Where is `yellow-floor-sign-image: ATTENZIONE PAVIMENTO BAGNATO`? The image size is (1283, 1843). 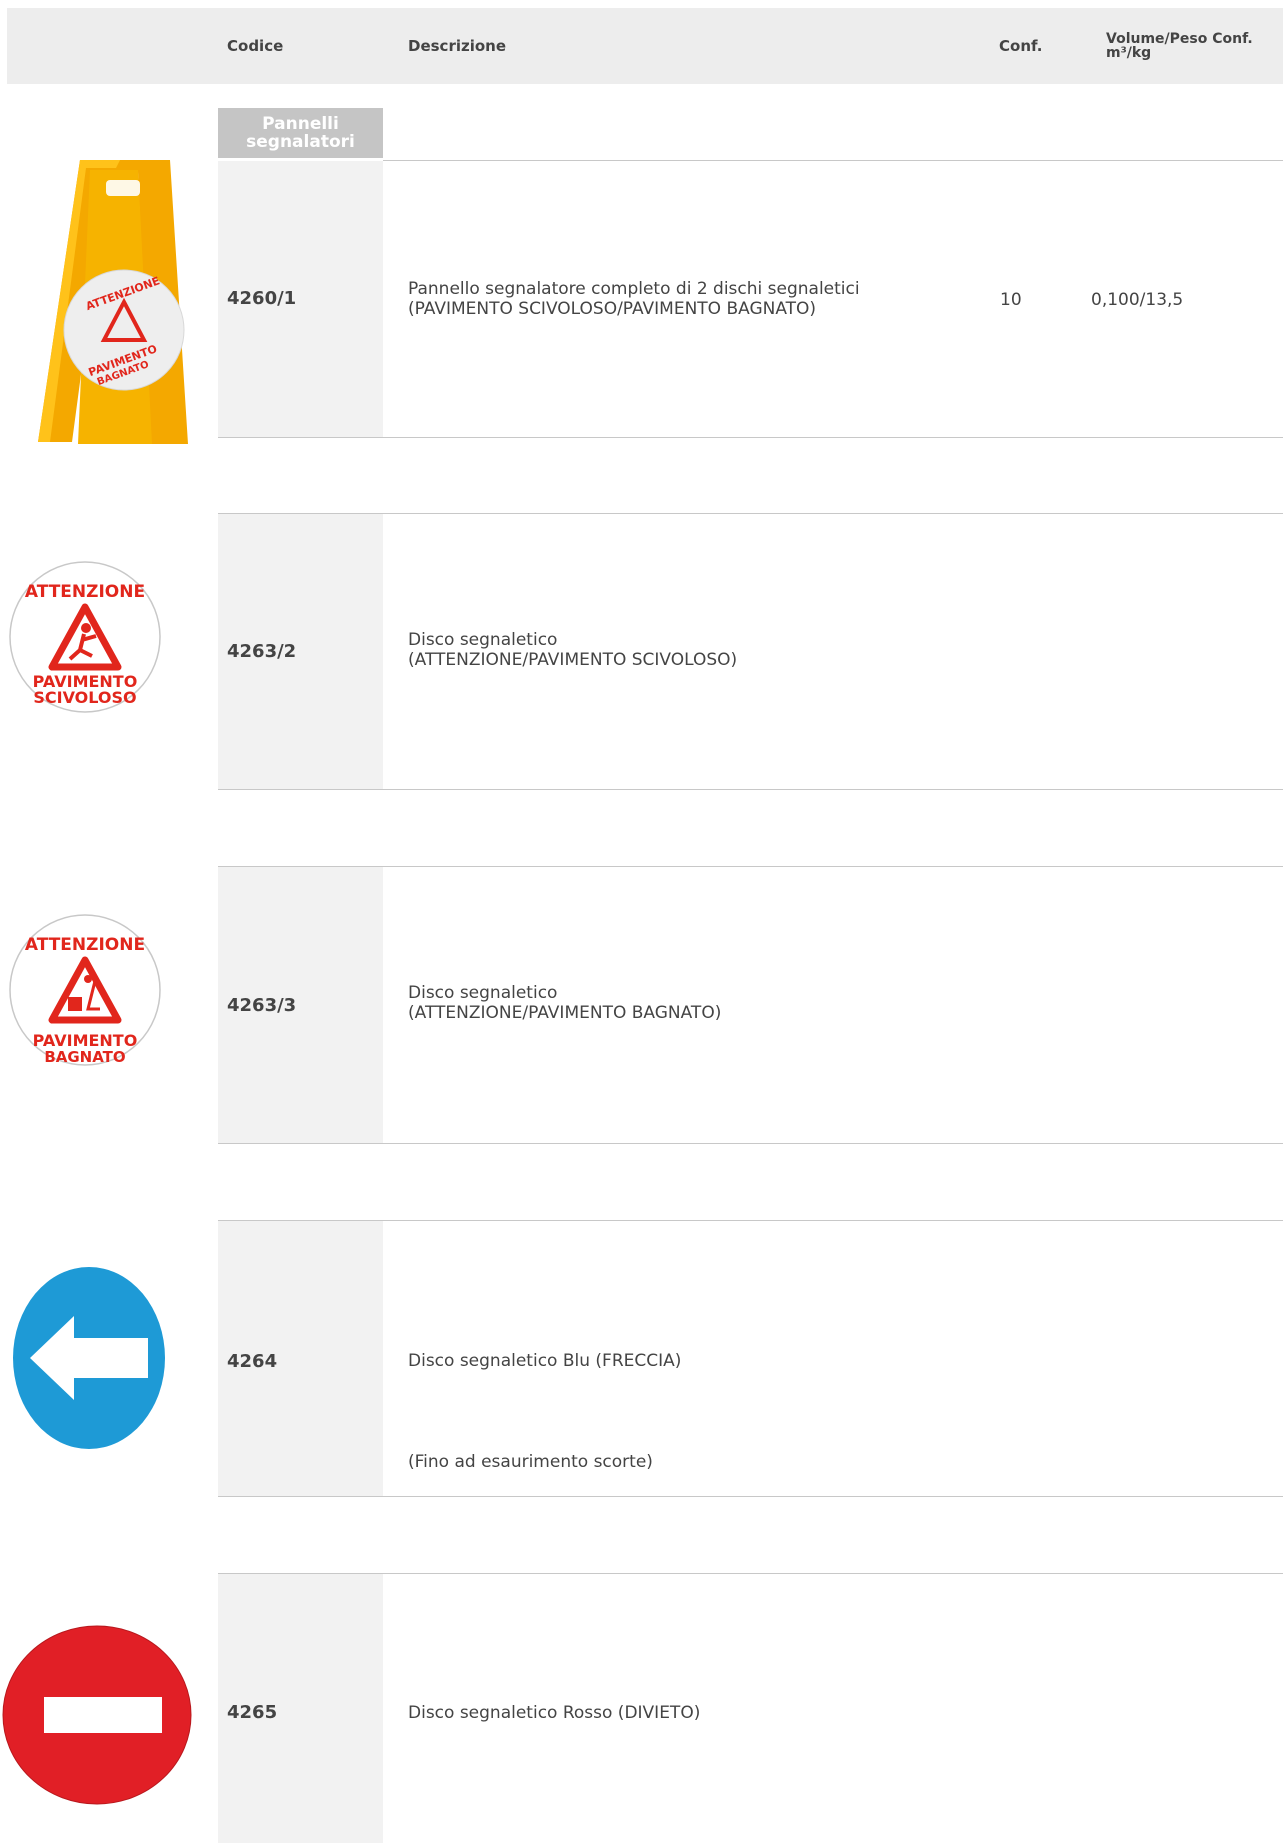
yellow-floor-sign-image: ATTENZIONE PAVIMENTO BAGNATO is located at coordinates (113, 302).